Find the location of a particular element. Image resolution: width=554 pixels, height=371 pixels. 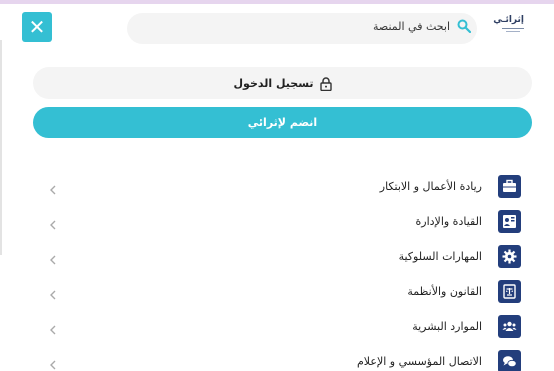

menu-item-label: الاتصال المؤسسي و الإعلام is located at coordinates (419, 361).